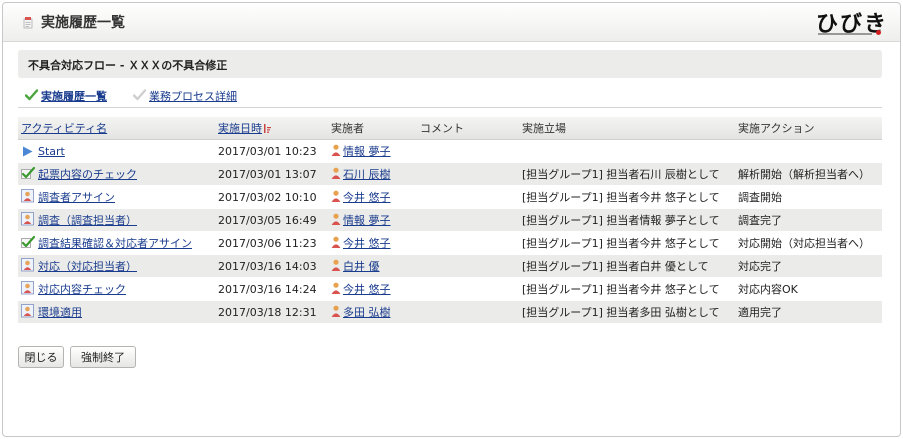 Image resolution: width=903 pixels, height=439 pixels. Describe the element at coordinates (87, 266) in the screenshot. I see `activity-link: 対応（対応担当者）` at that location.